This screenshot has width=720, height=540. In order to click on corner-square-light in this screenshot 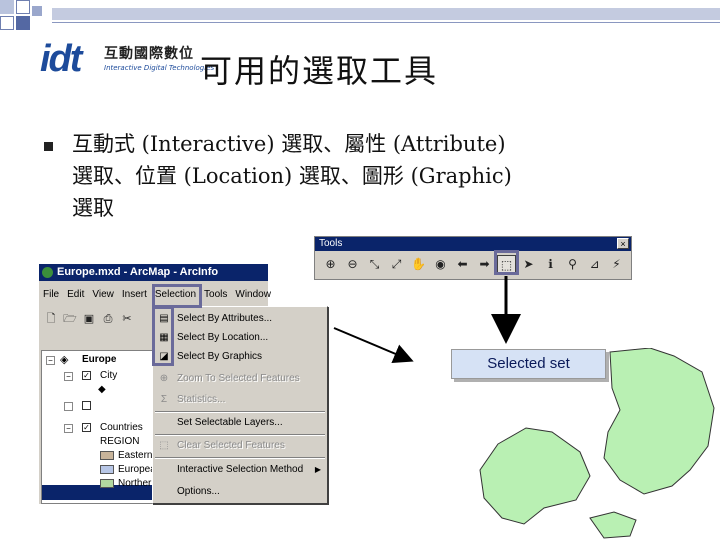, I will do `click(7, 7)`.